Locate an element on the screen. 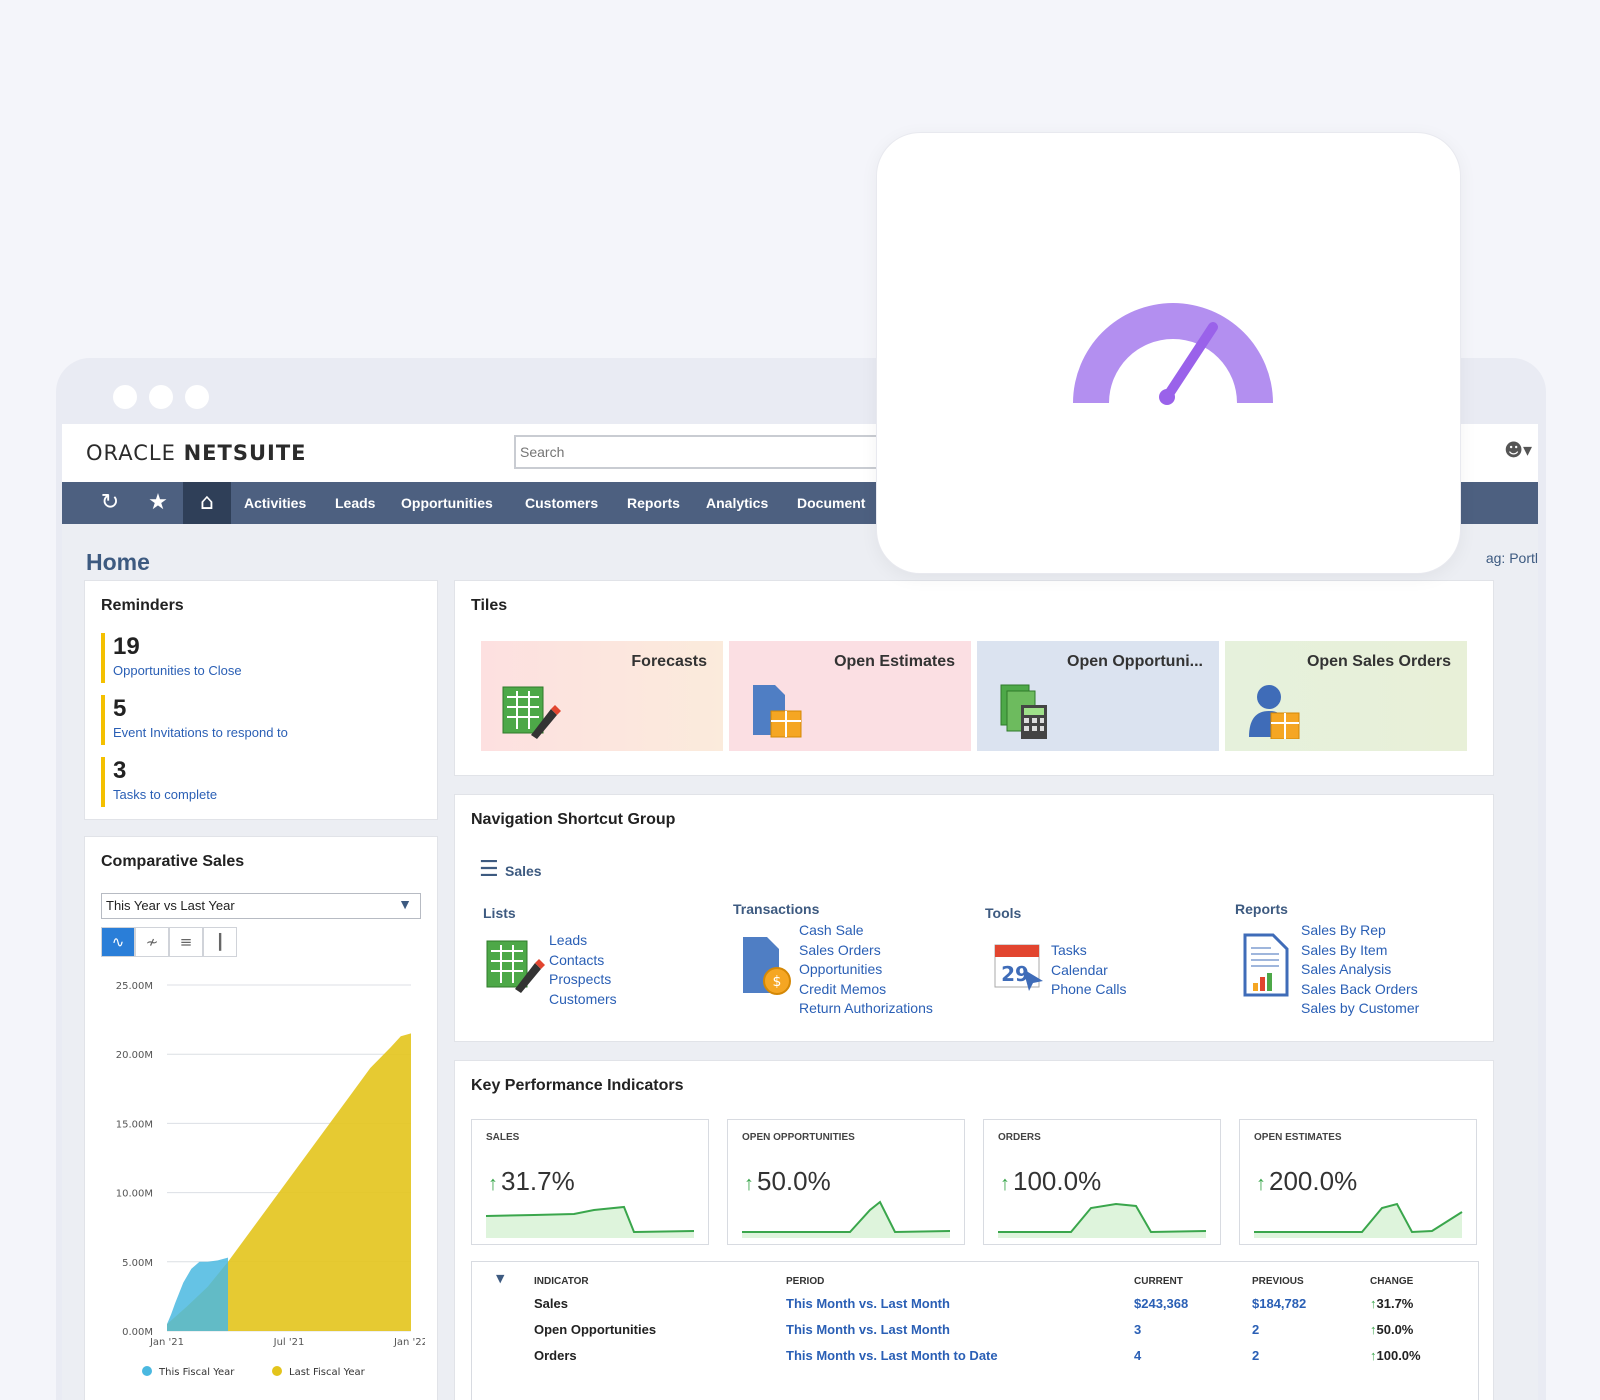  chevron-down-icon: ▼ is located at coordinates (405, 904).